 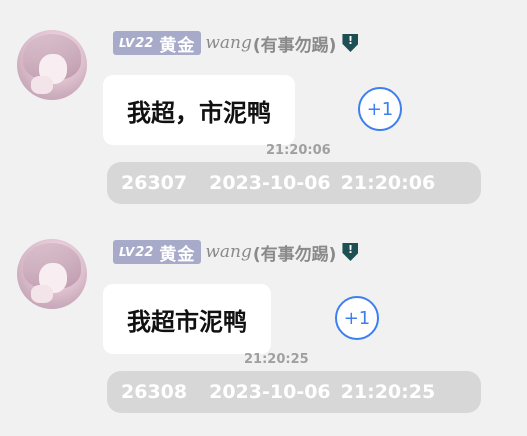 I want to click on message-bubble: 我超，市泥鸭, so click(x=199, y=110).